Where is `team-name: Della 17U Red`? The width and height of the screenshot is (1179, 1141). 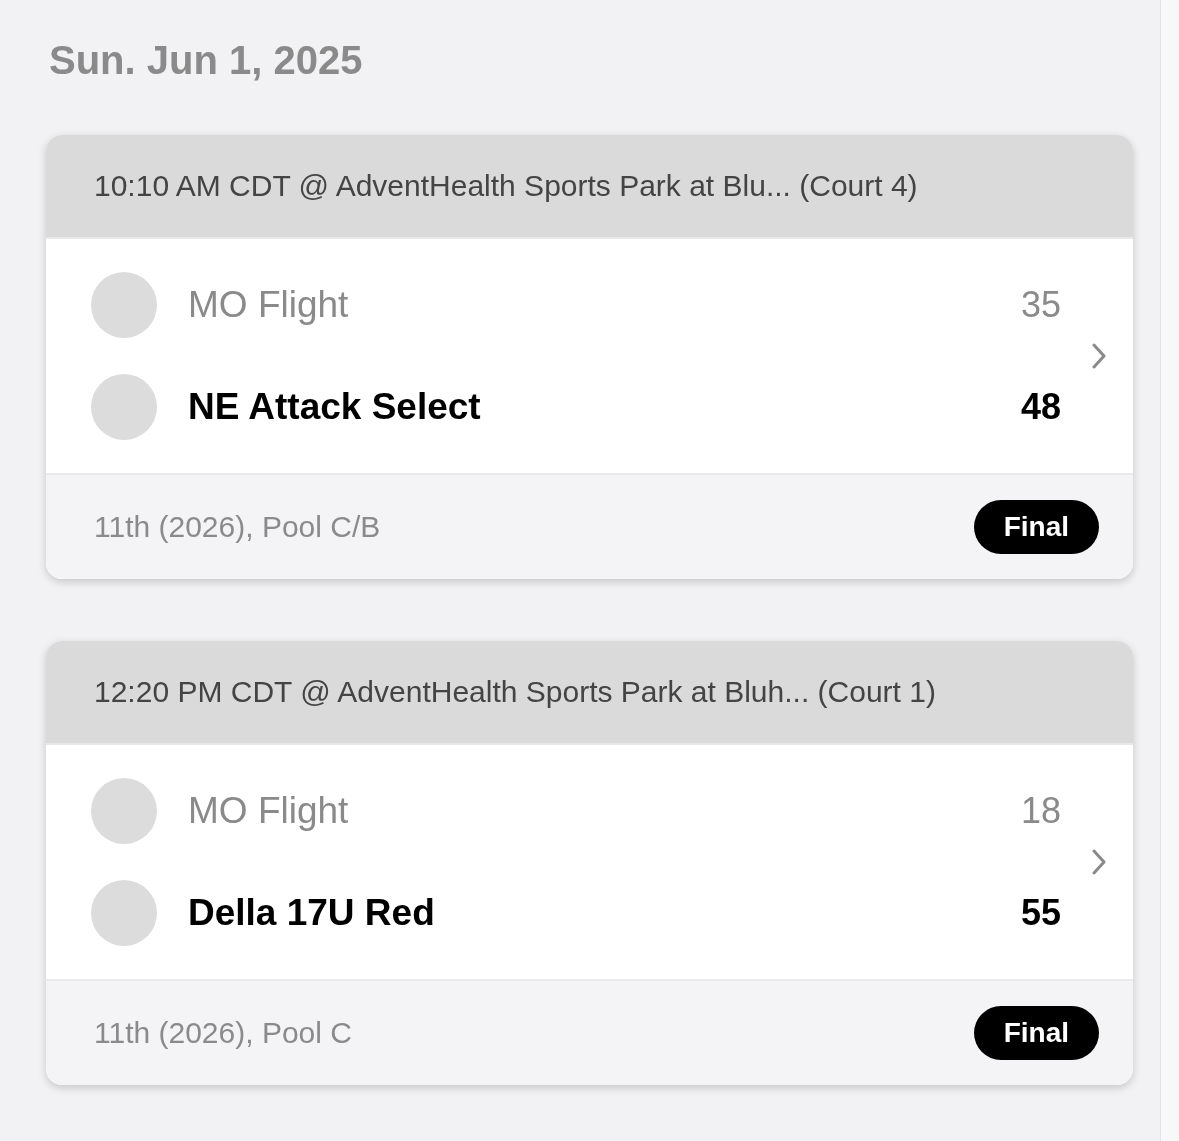
team-name: Della 17U Red is located at coordinates (311, 913).